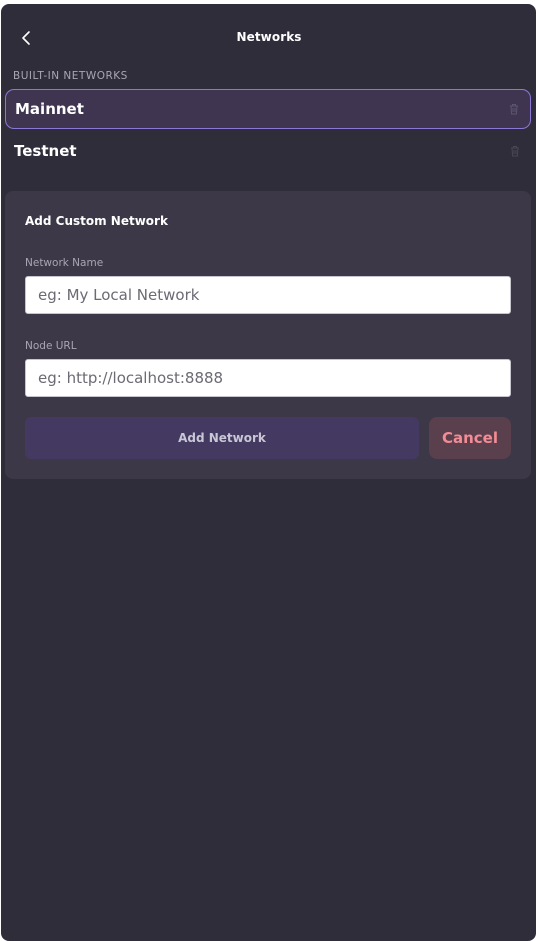  I want to click on network-name-label: Network Name, so click(64, 263).